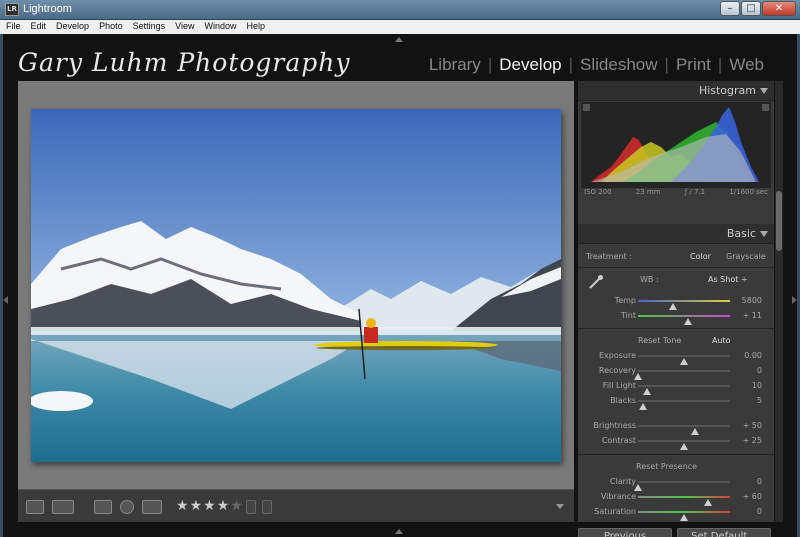 The image size is (800, 537). Describe the element at coordinates (455, 65) in the screenshot. I see `module-library: Library` at that location.